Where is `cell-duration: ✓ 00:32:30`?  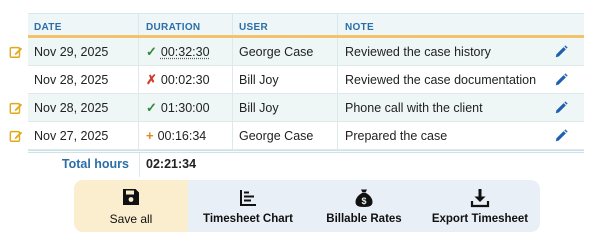
cell-duration: ✓ 00:32:30 is located at coordinates (186, 51).